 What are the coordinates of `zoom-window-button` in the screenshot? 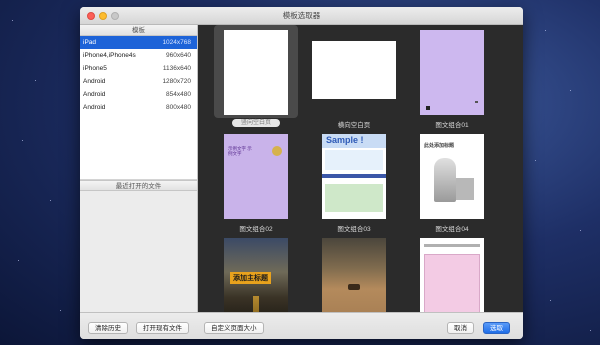 It's located at (115, 16).